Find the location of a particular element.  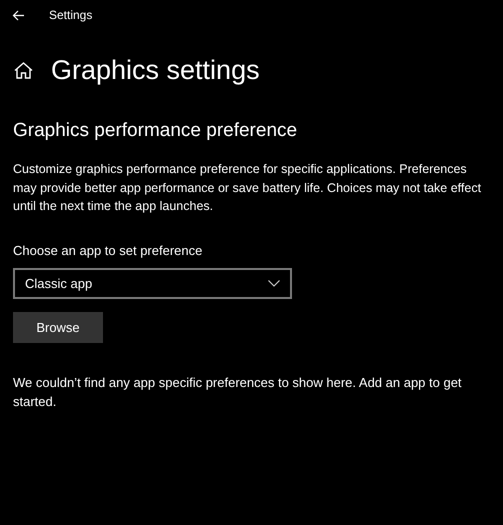

browse-button: Browse is located at coordinates (58, 328).